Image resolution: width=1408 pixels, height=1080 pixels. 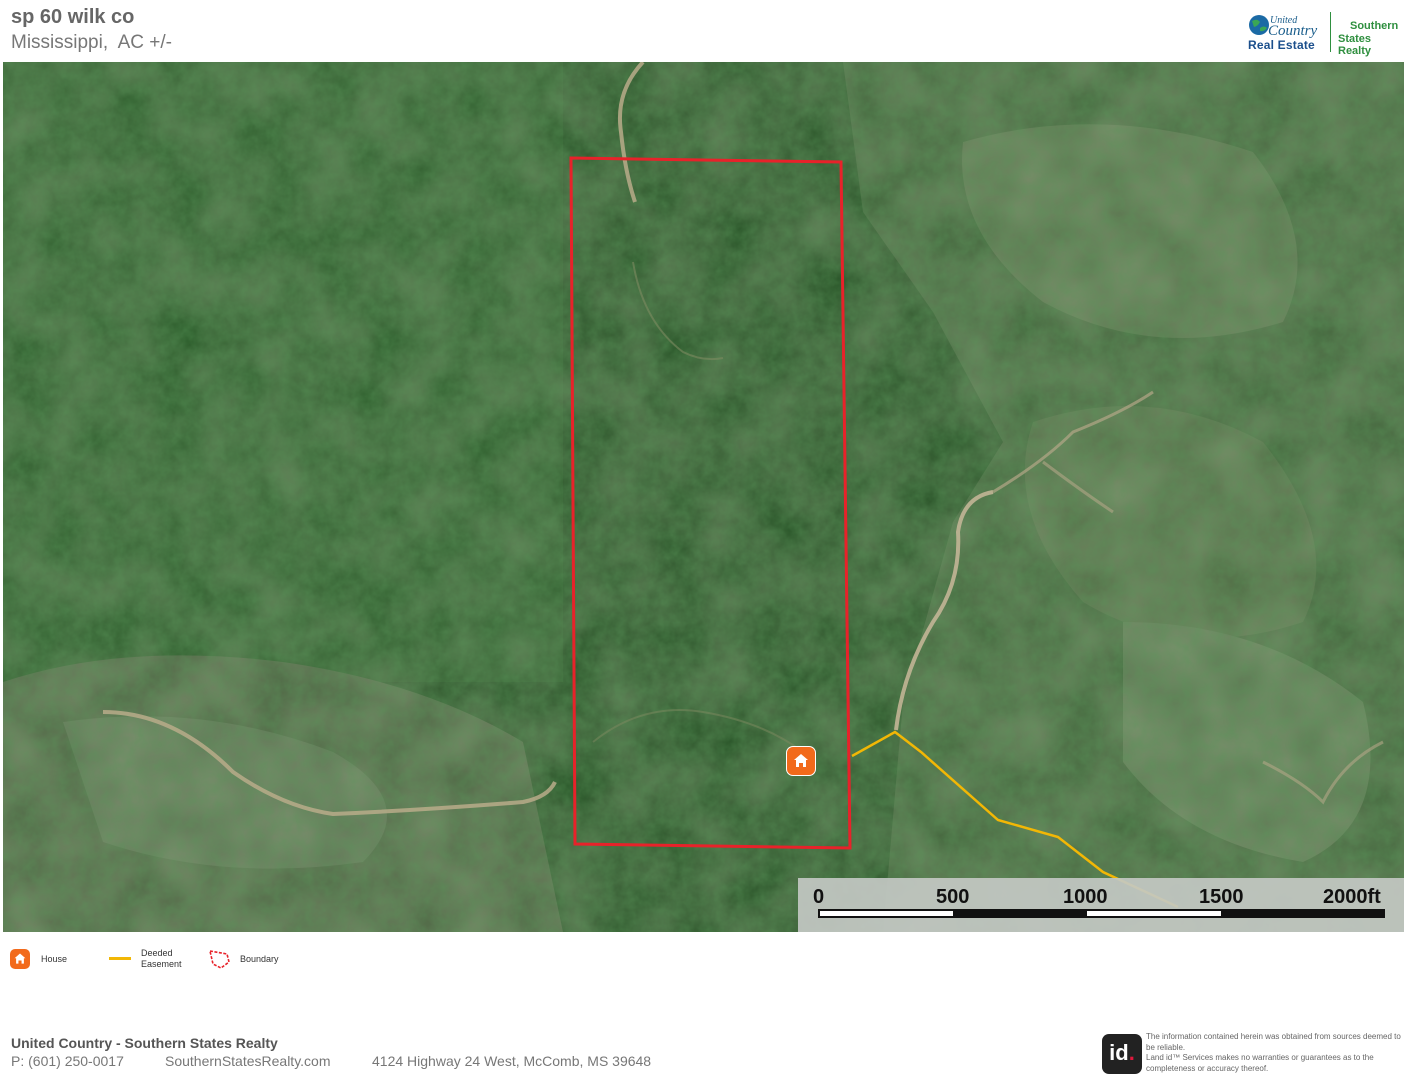 I want to click on scale-label-2000ft: 2000ft, so click(x=1352, y=897).